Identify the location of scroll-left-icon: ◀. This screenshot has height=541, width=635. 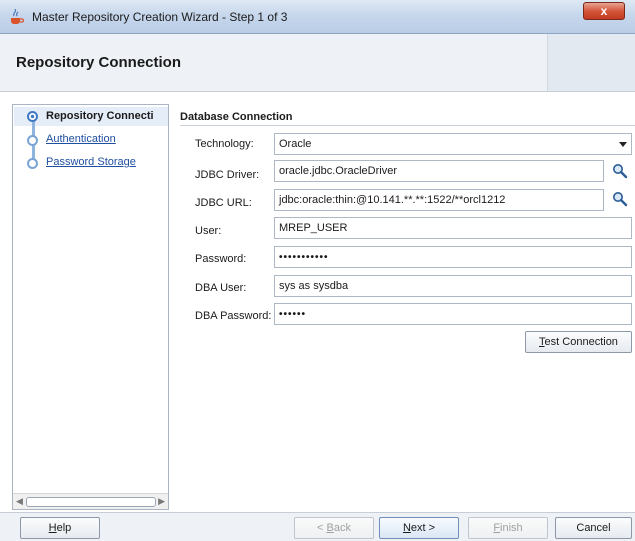
(19, 501).